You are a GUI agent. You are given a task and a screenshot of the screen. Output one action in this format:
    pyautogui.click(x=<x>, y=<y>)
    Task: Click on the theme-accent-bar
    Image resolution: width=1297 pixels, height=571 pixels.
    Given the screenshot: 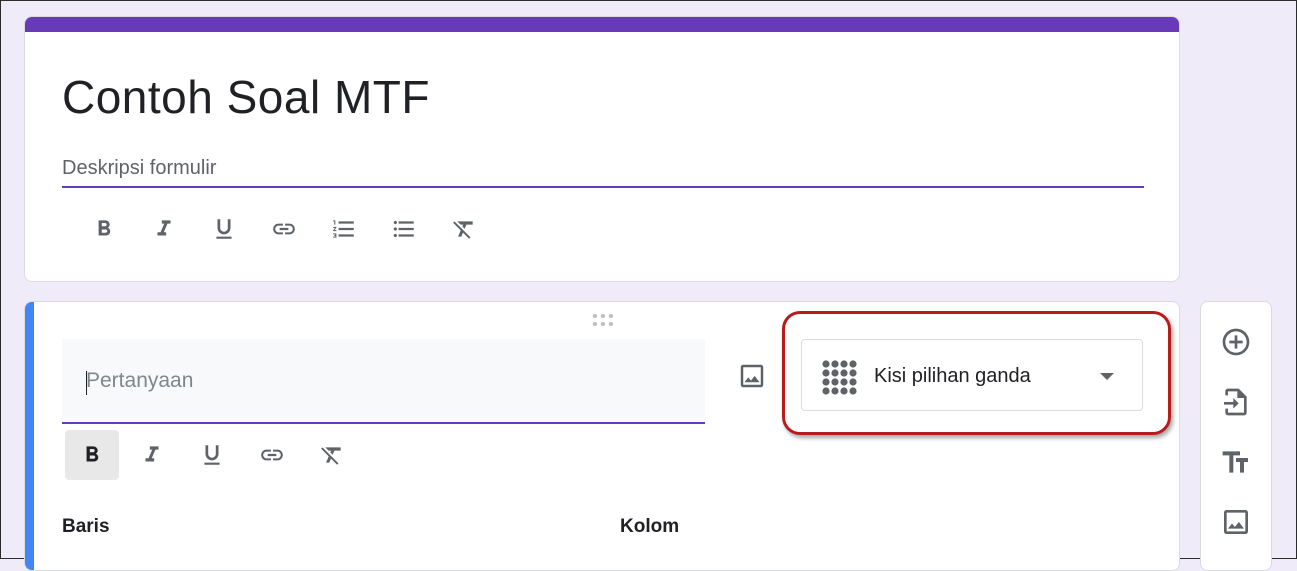 What is the action you would take?
    pyautogui.click(x=602, y=24)
    